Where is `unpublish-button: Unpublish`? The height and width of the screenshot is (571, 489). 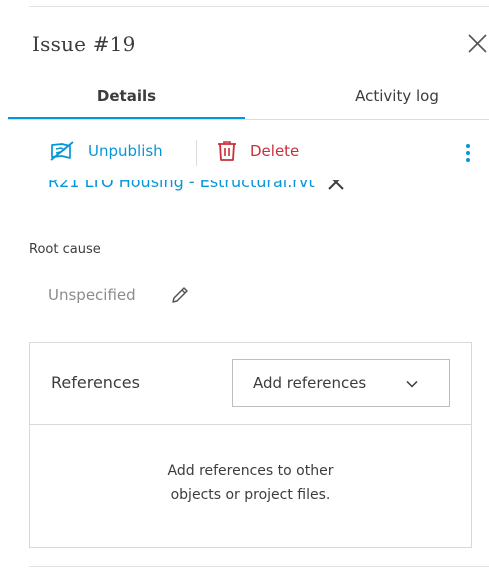 unpublish-button: Unpublish is located at coordinates (105, 151).